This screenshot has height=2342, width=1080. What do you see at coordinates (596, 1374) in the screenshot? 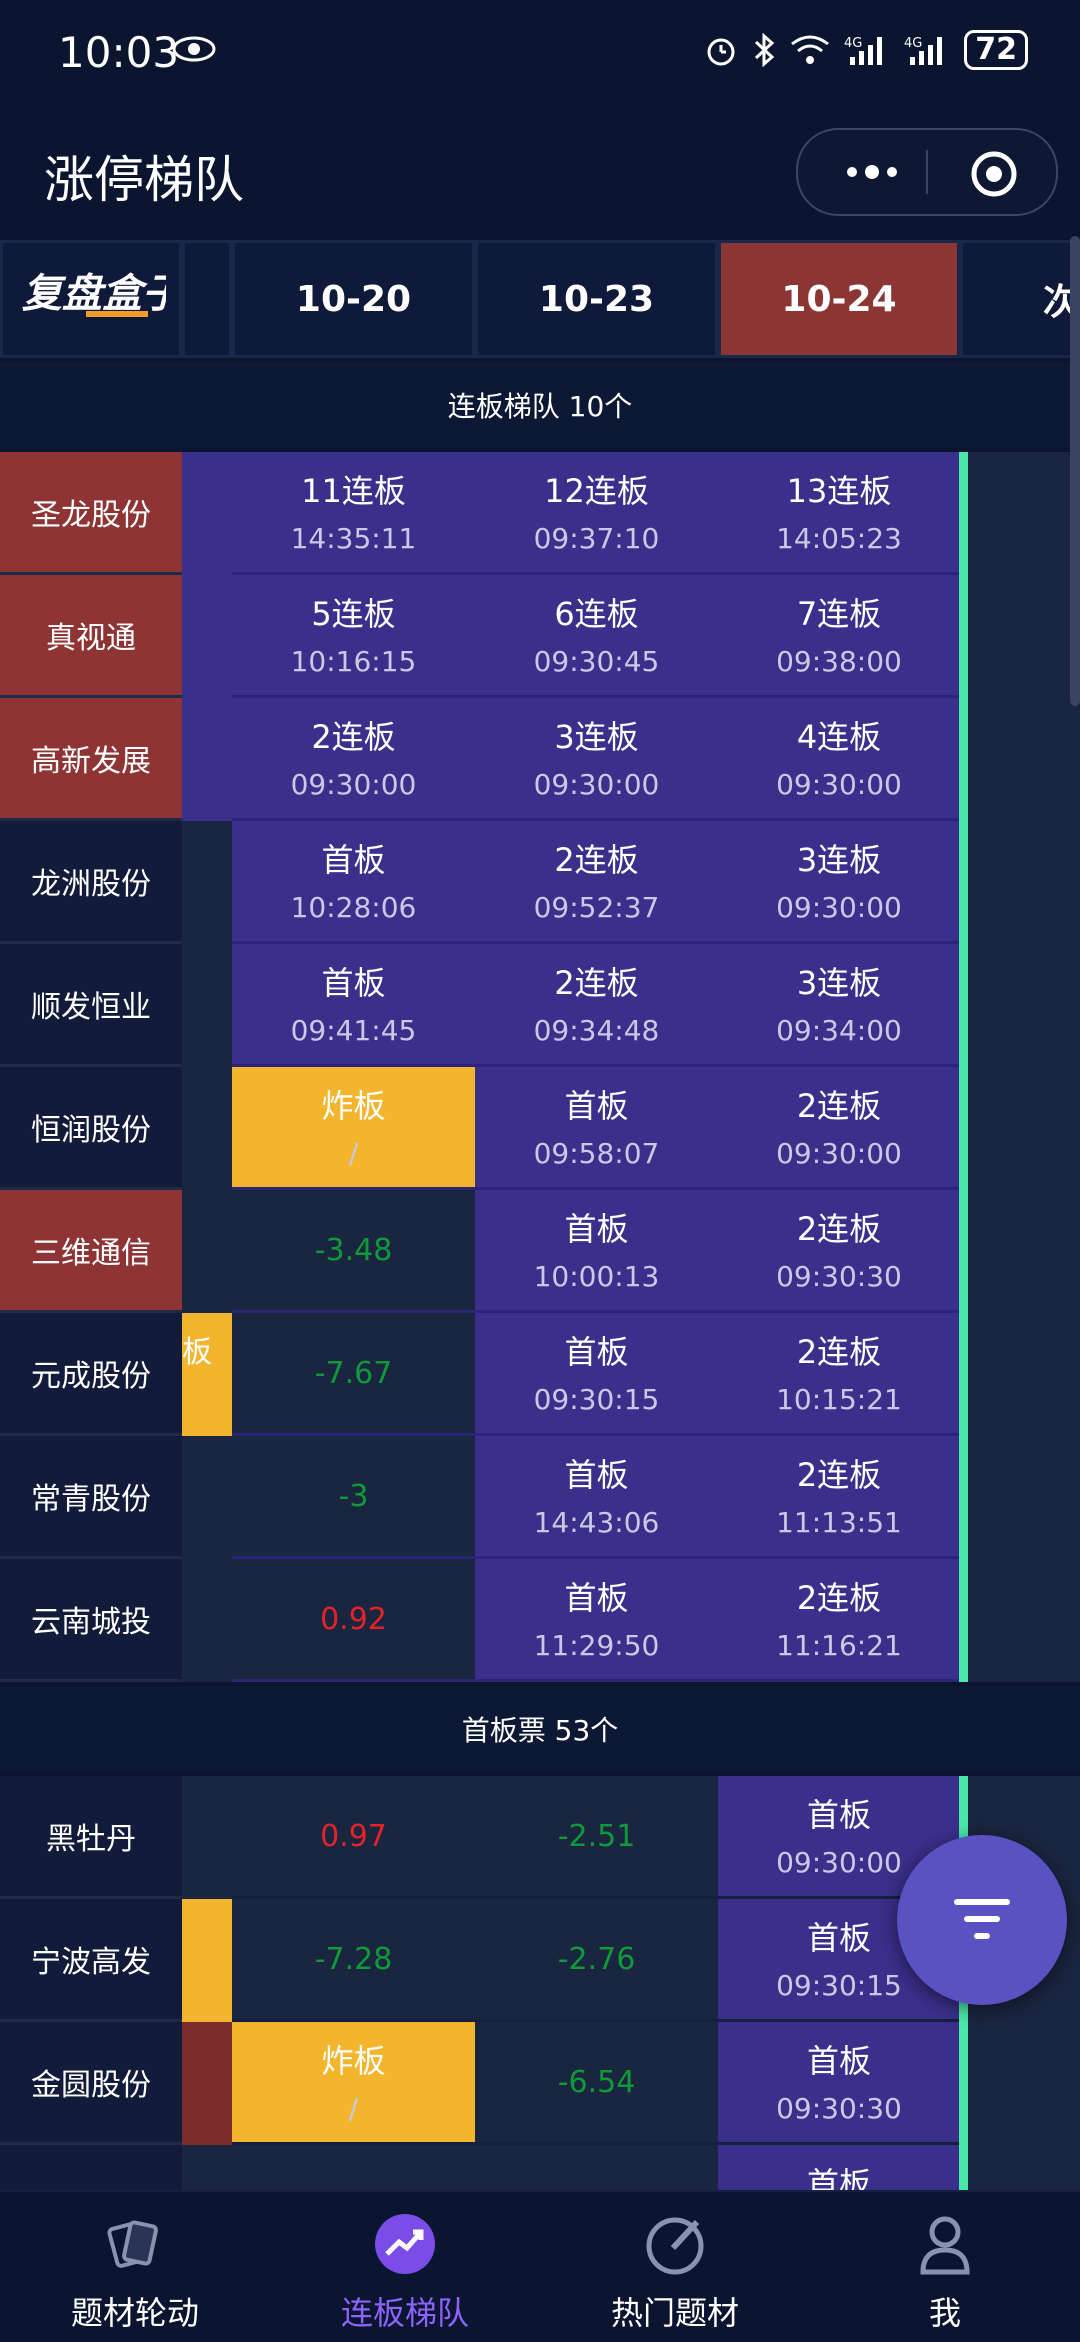
I see `ladder-cell: 首板 09:30:15` at bounding box center [596, 1374].